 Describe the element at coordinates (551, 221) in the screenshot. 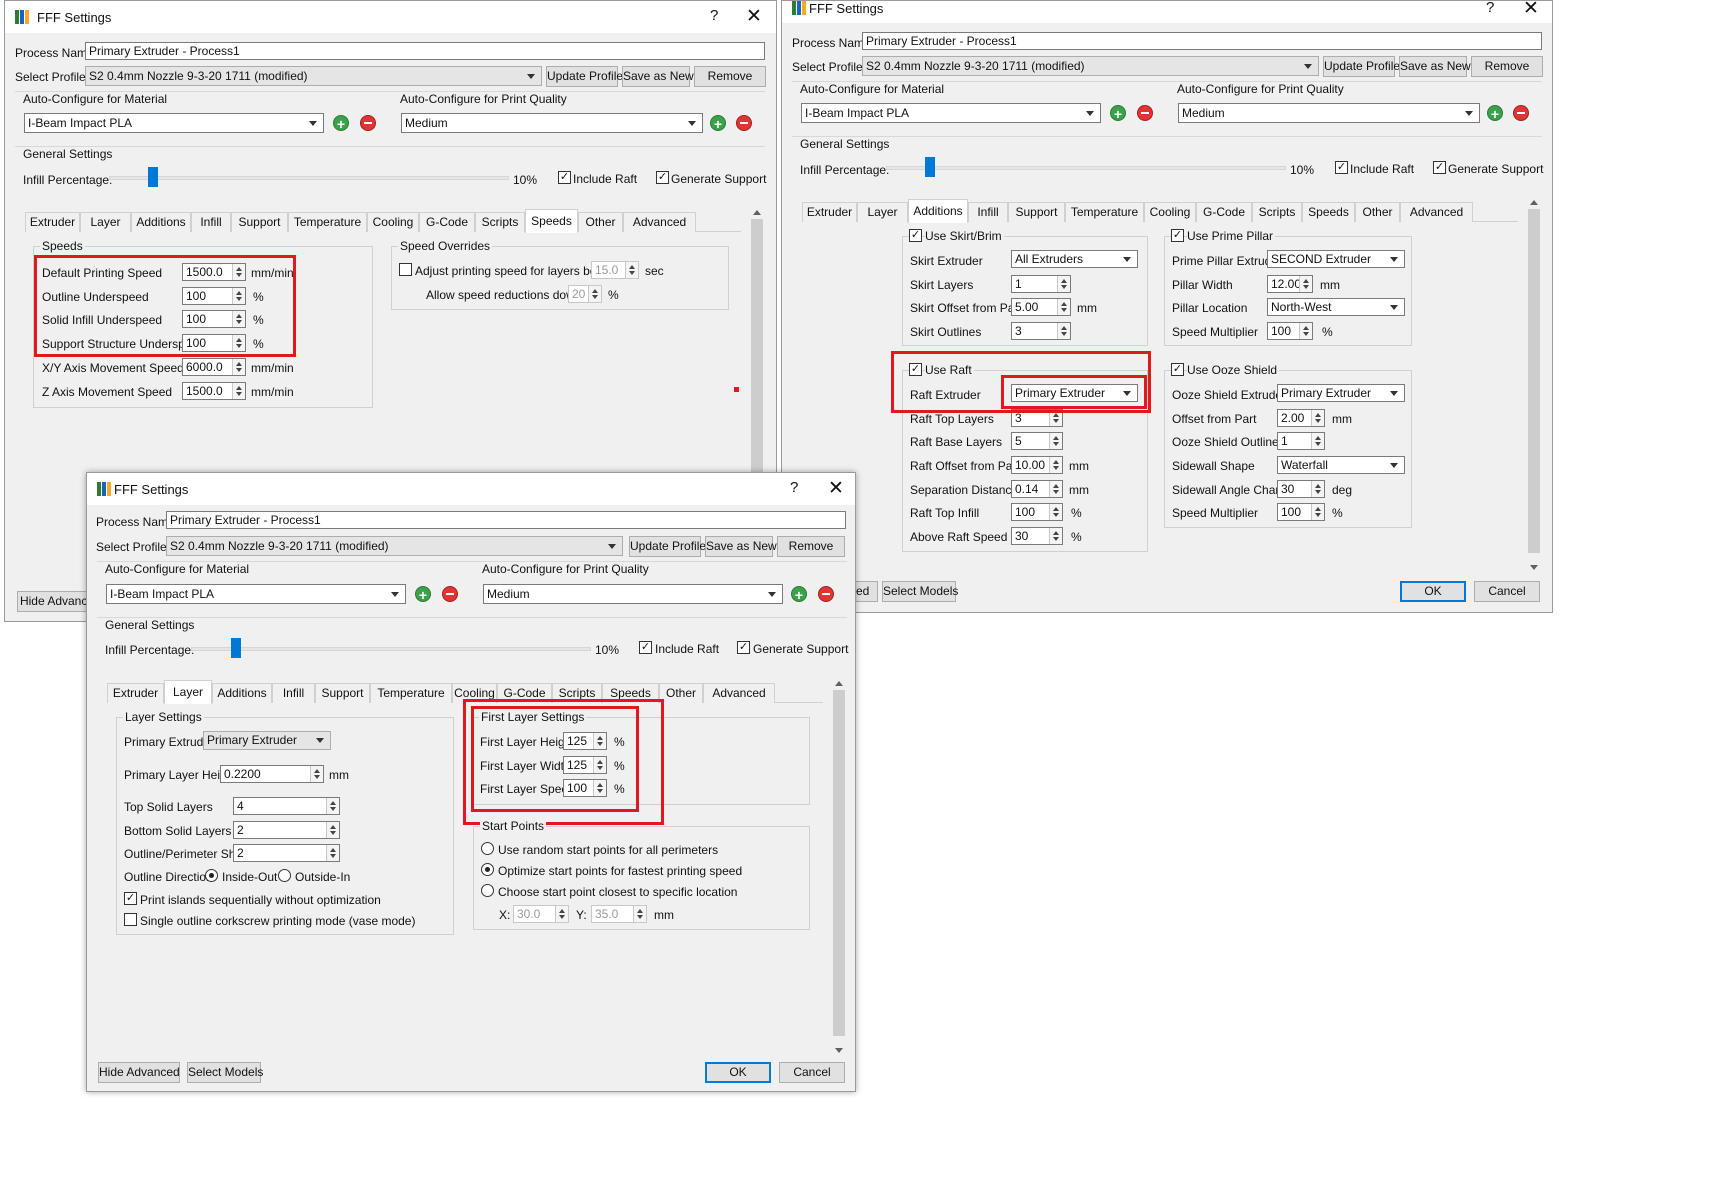

I see `tab-speeds: Speeds` at that location.